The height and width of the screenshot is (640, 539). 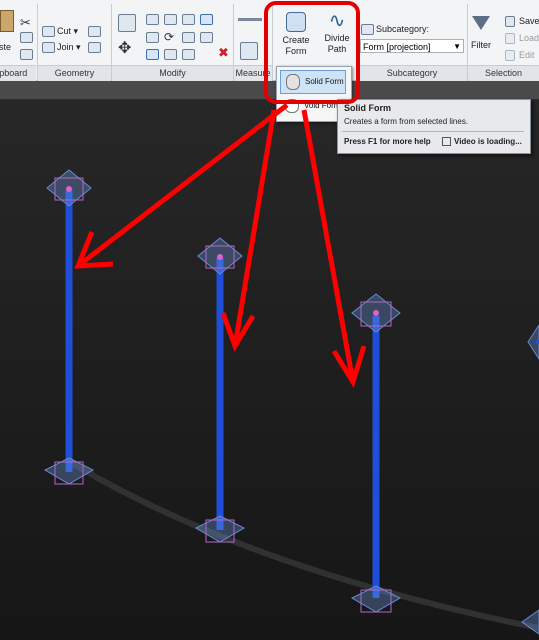 What do you see at coordinates (527, 55) in the screenshot?
I see `edit-selection-button: Edit` at bounding box center [527, 55].